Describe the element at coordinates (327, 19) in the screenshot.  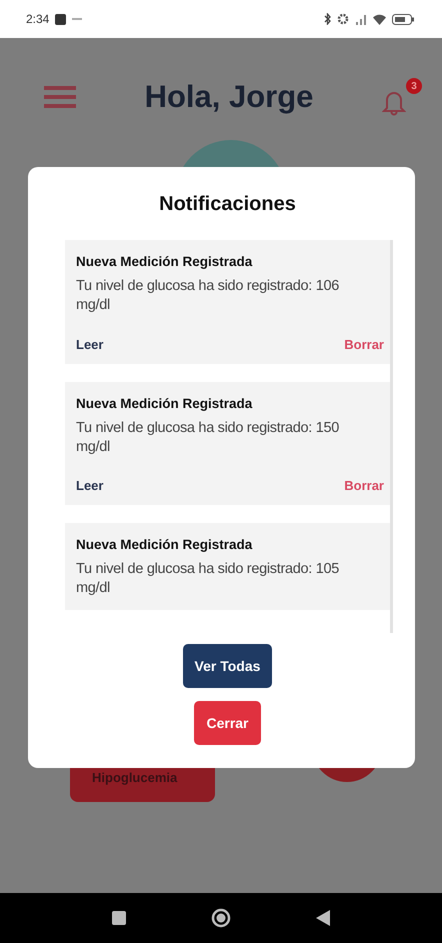
I see `bluetooth-icon` at that location.